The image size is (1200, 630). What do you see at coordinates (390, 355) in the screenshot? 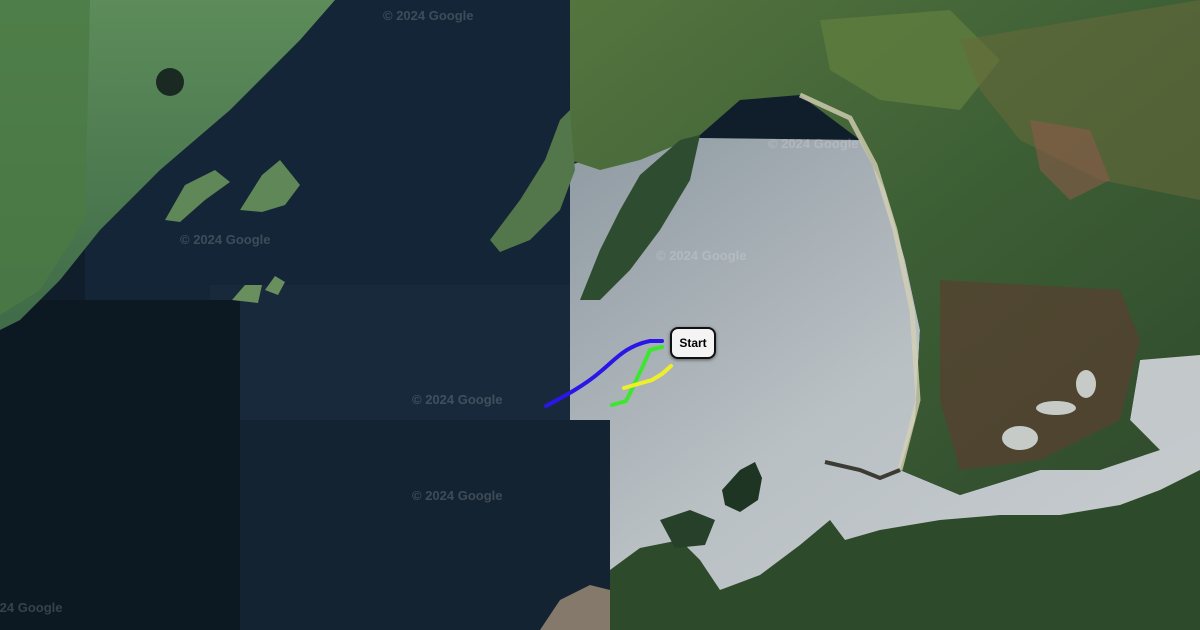
I see `water-tile-mid` at bounding box center [390, 355].